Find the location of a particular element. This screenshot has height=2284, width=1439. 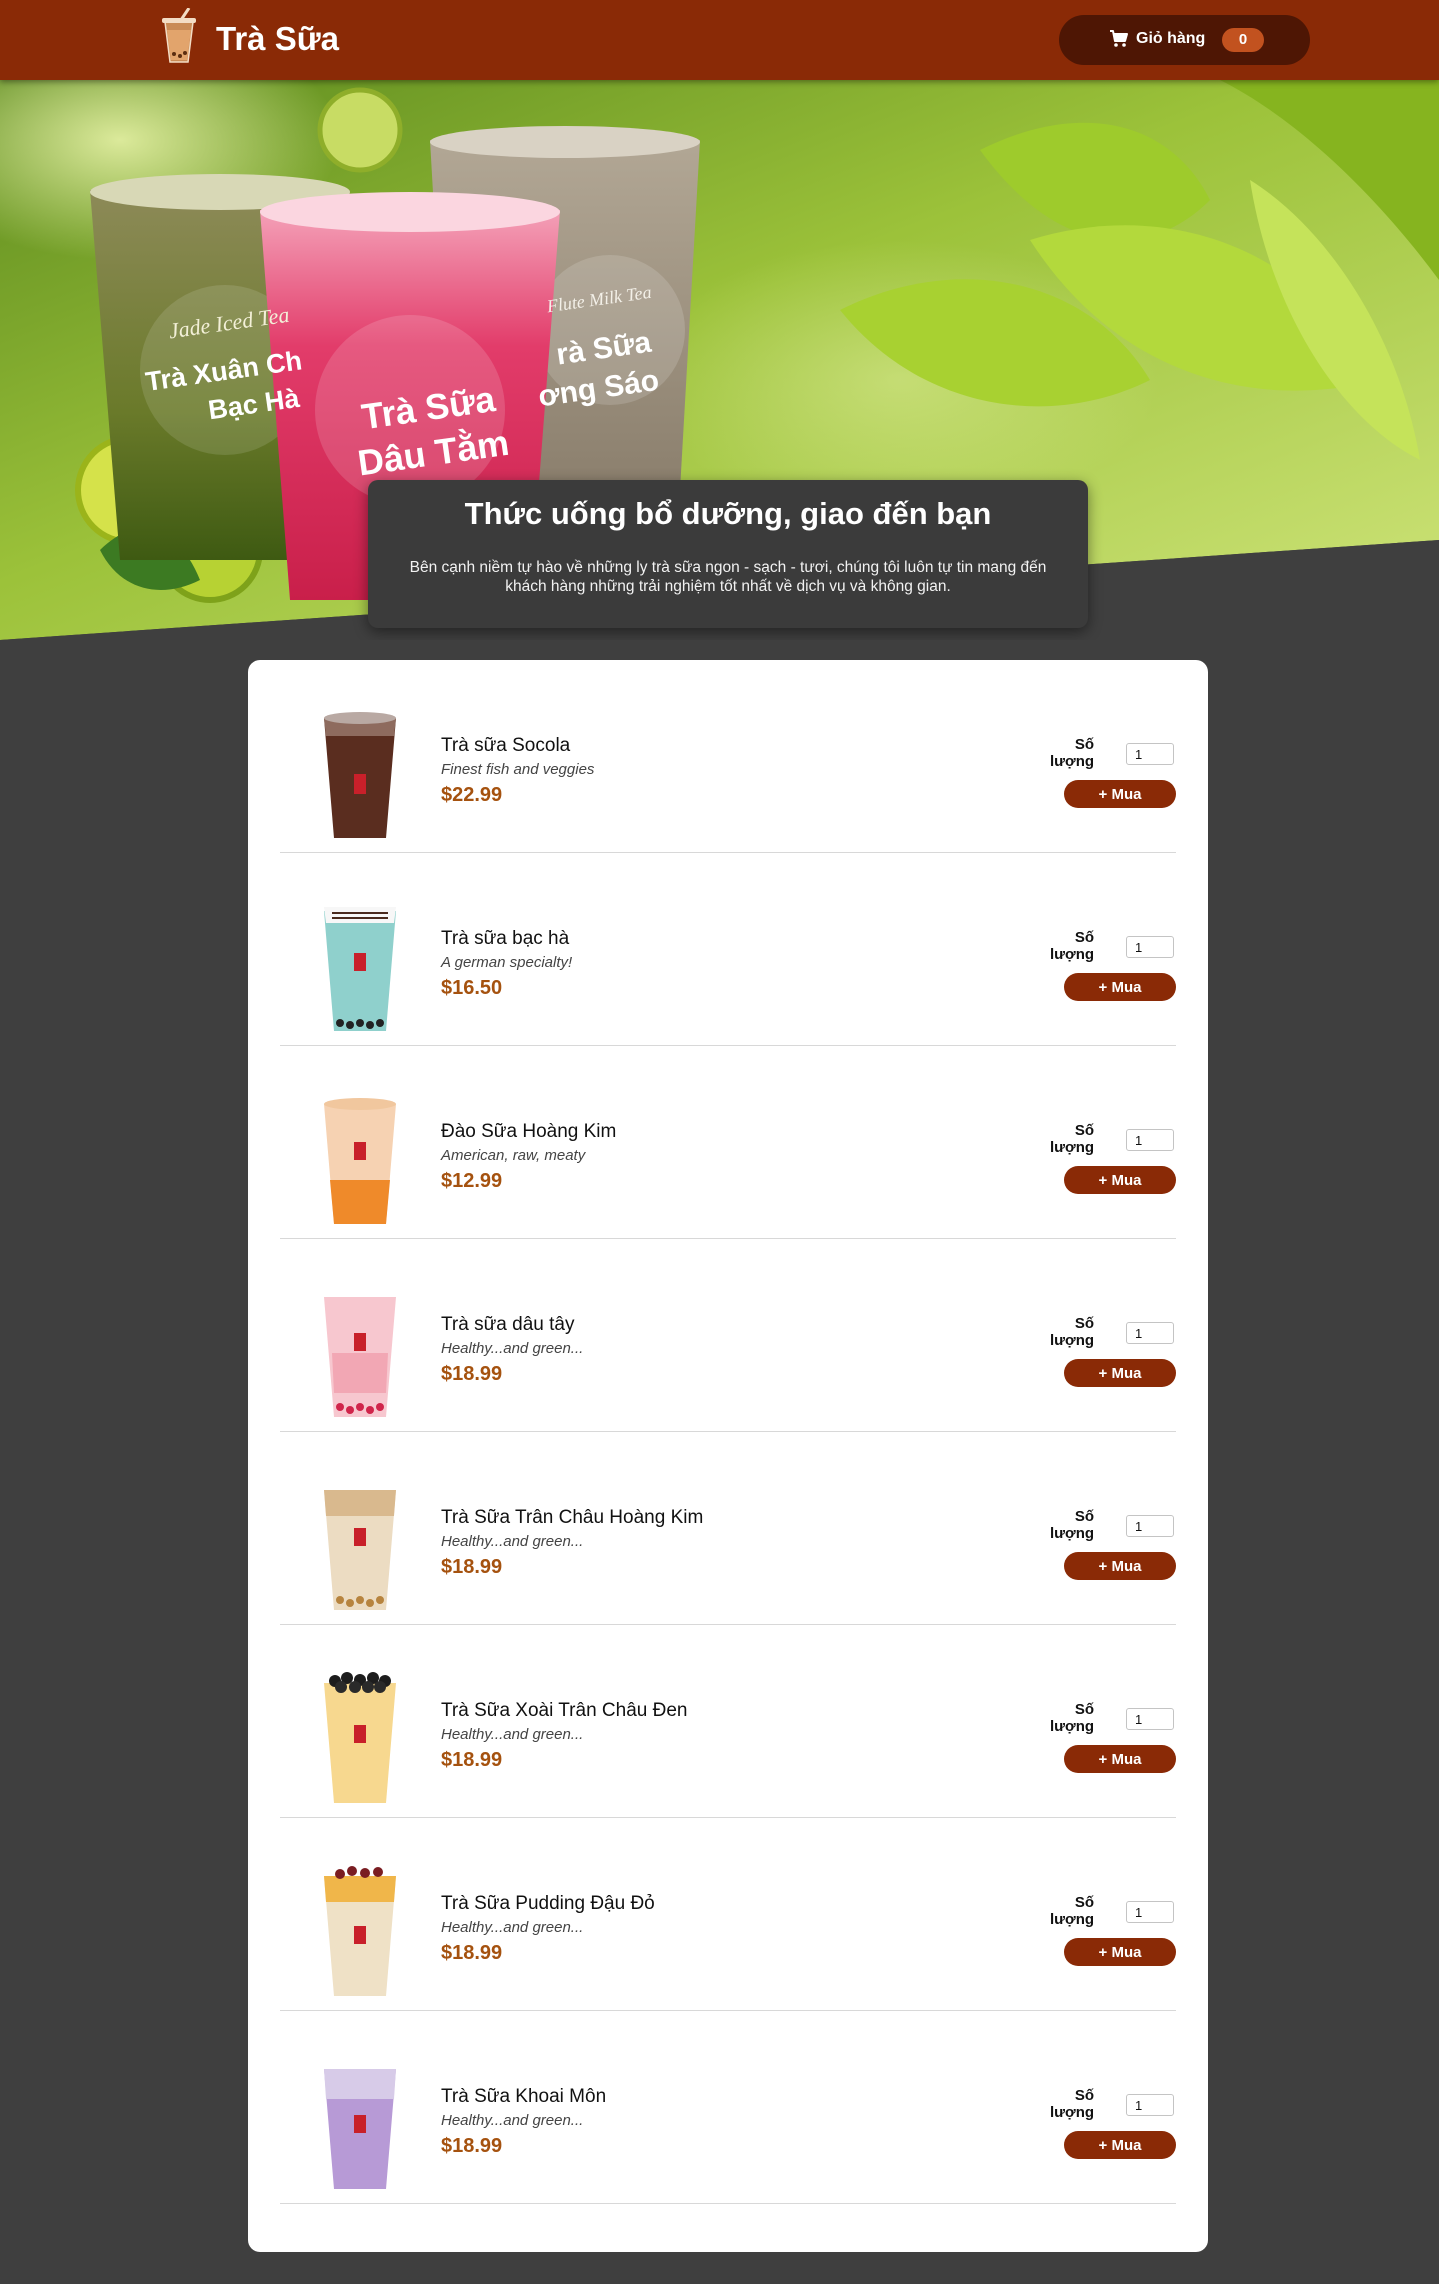

cart-button: Giỏ hàng 0 is located at coordinates (1184, 40).